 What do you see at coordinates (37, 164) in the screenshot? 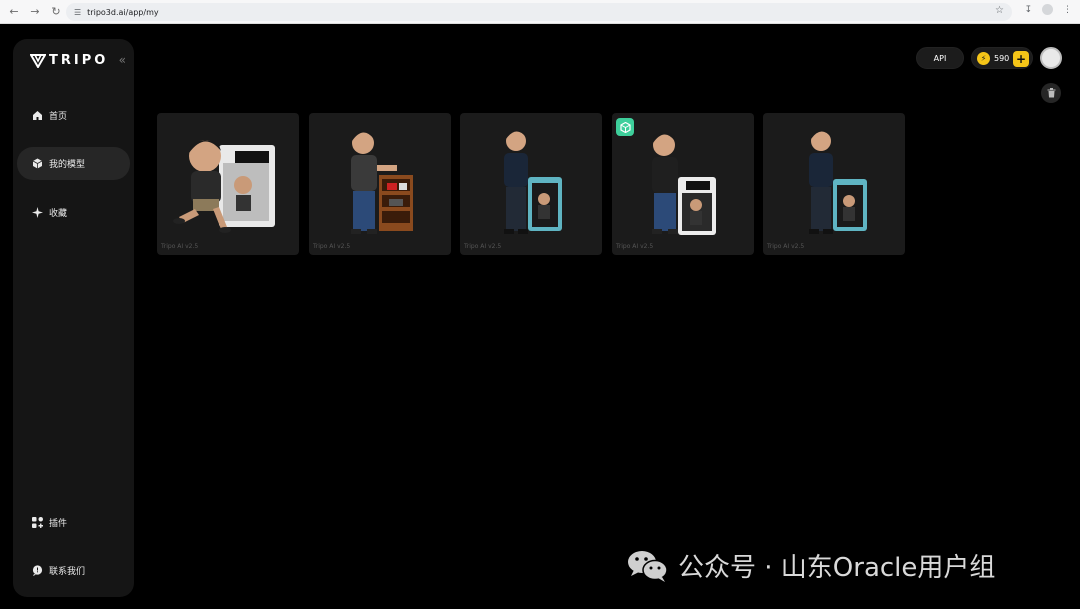
I see `cube-icon` at bounding box center [37, 164].